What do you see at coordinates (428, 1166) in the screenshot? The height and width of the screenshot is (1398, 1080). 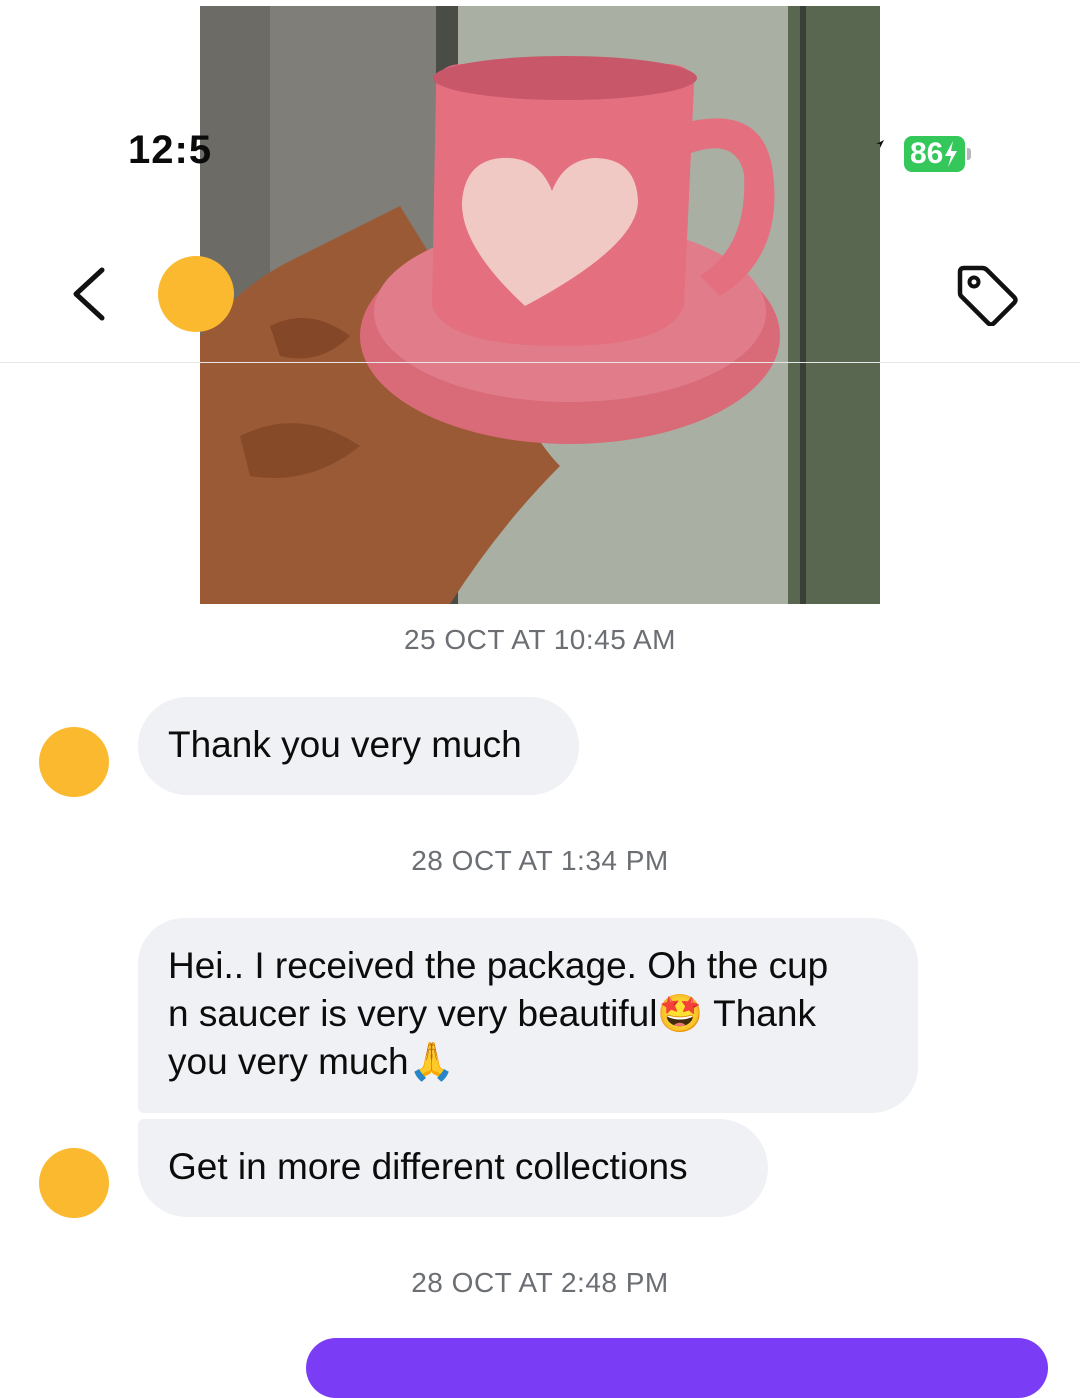 I see `message-text: Get in more different collections` at bounding box center [428, 1166].